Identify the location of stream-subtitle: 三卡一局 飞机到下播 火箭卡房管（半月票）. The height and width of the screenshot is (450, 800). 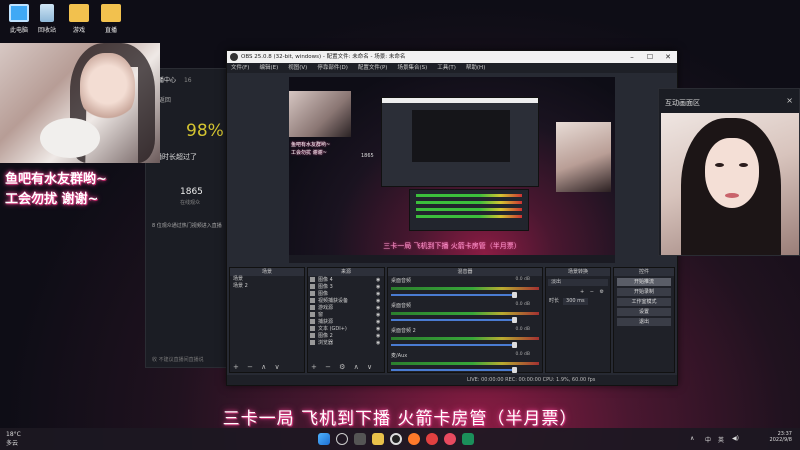
(400, 419).